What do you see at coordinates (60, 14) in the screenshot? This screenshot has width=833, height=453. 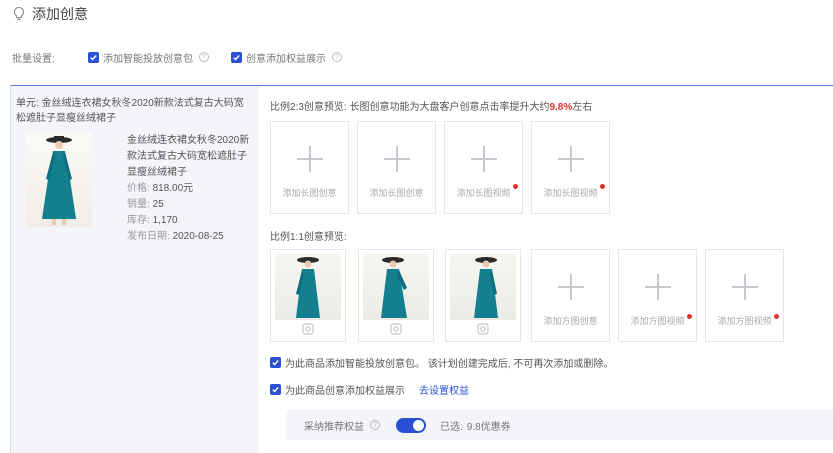 I see `page-title: 添加创意` at bounding box center [60, 14].